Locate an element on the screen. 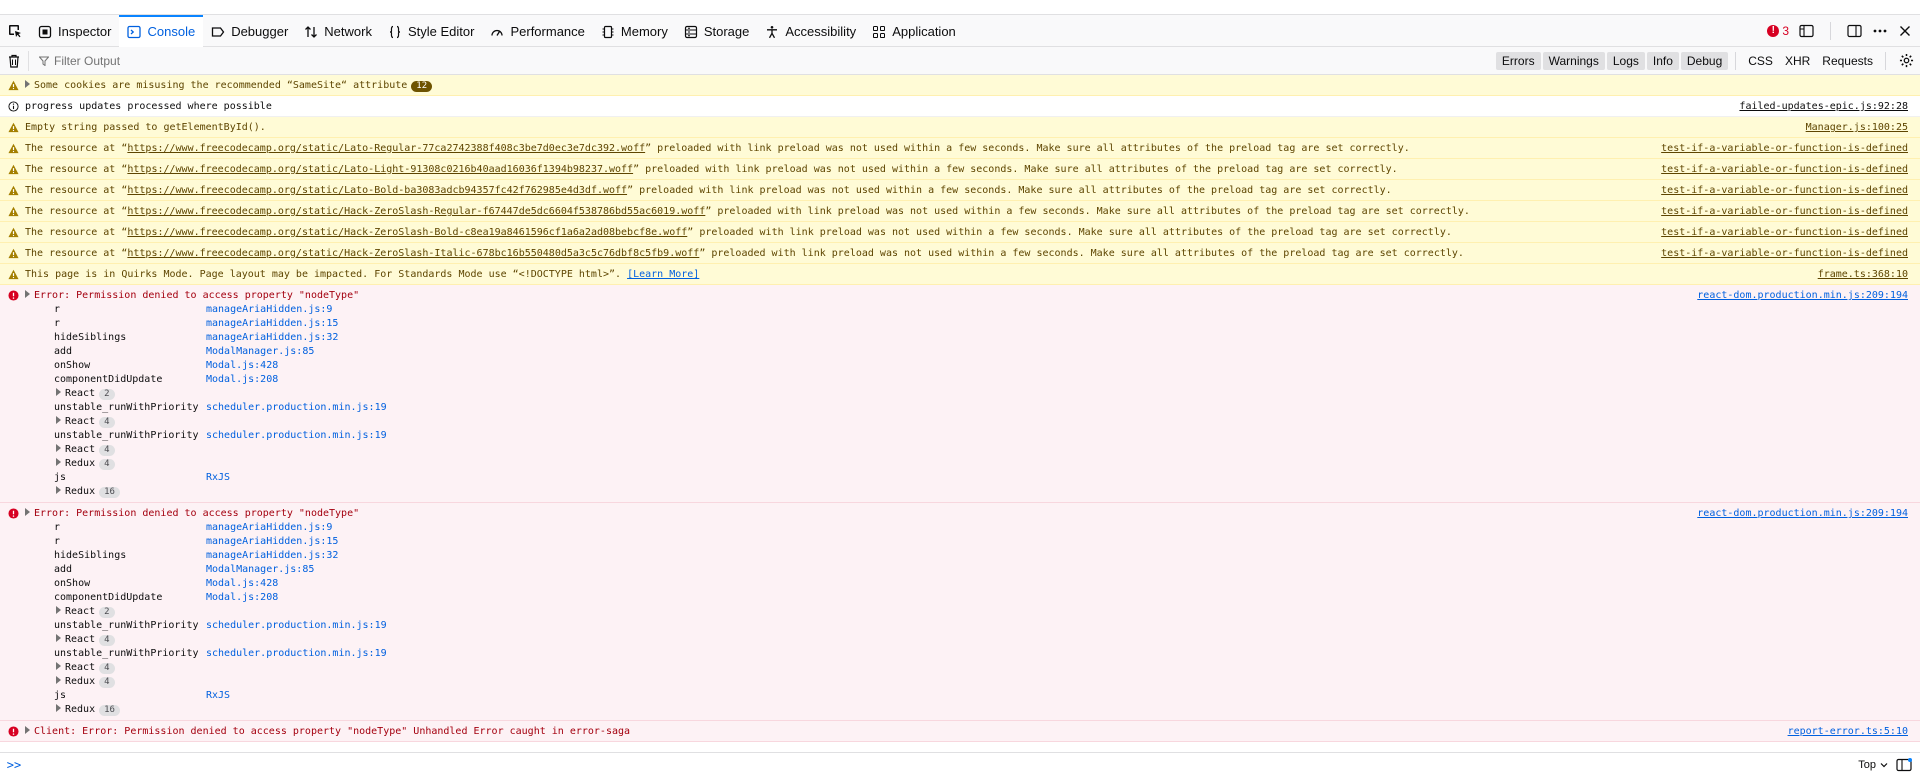  frame-source-link: Modal.js:428 is located at coordinates (242, 366).